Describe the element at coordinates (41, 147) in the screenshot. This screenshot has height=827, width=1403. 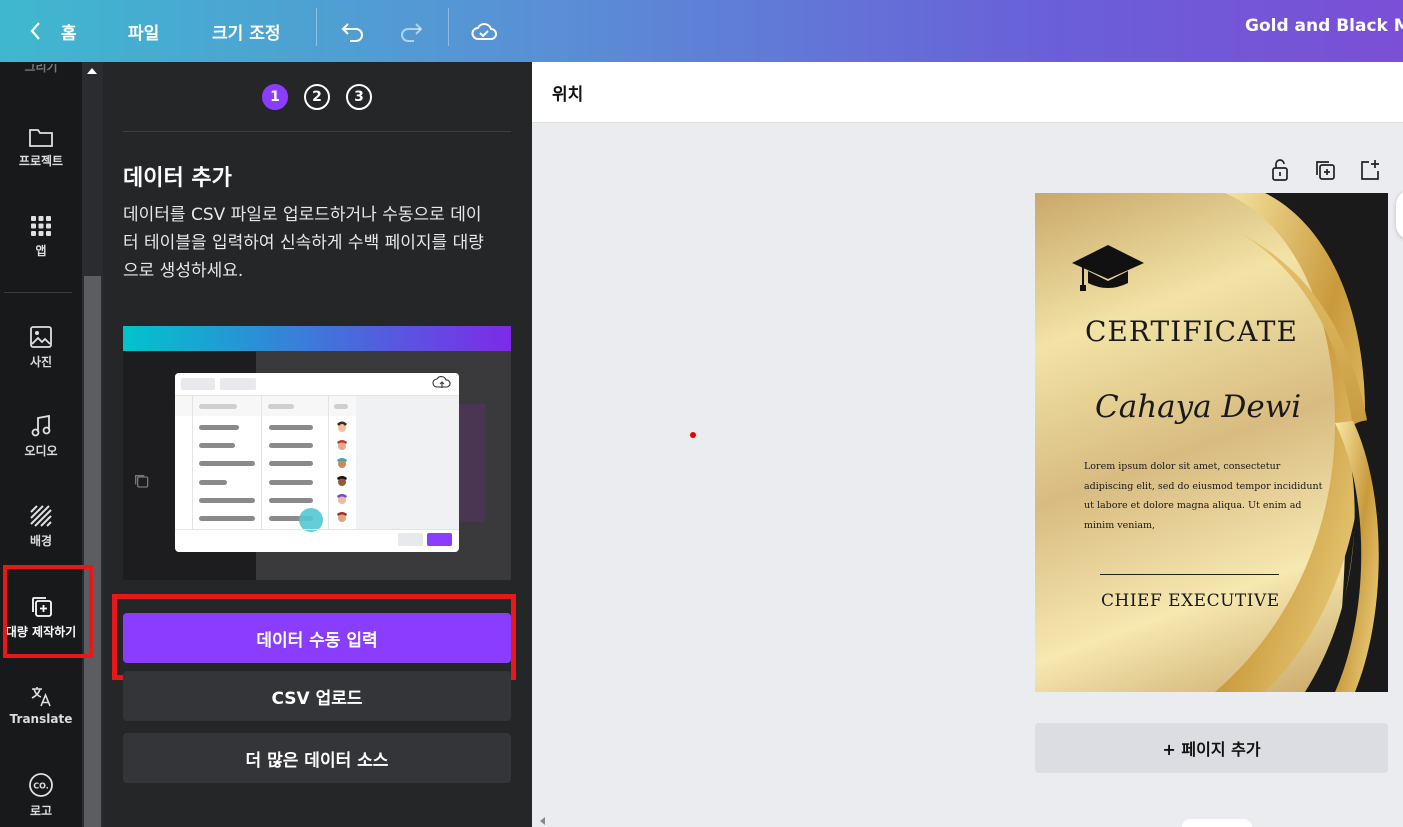
I see `rail-item-projects: 프로젝트` at that location.